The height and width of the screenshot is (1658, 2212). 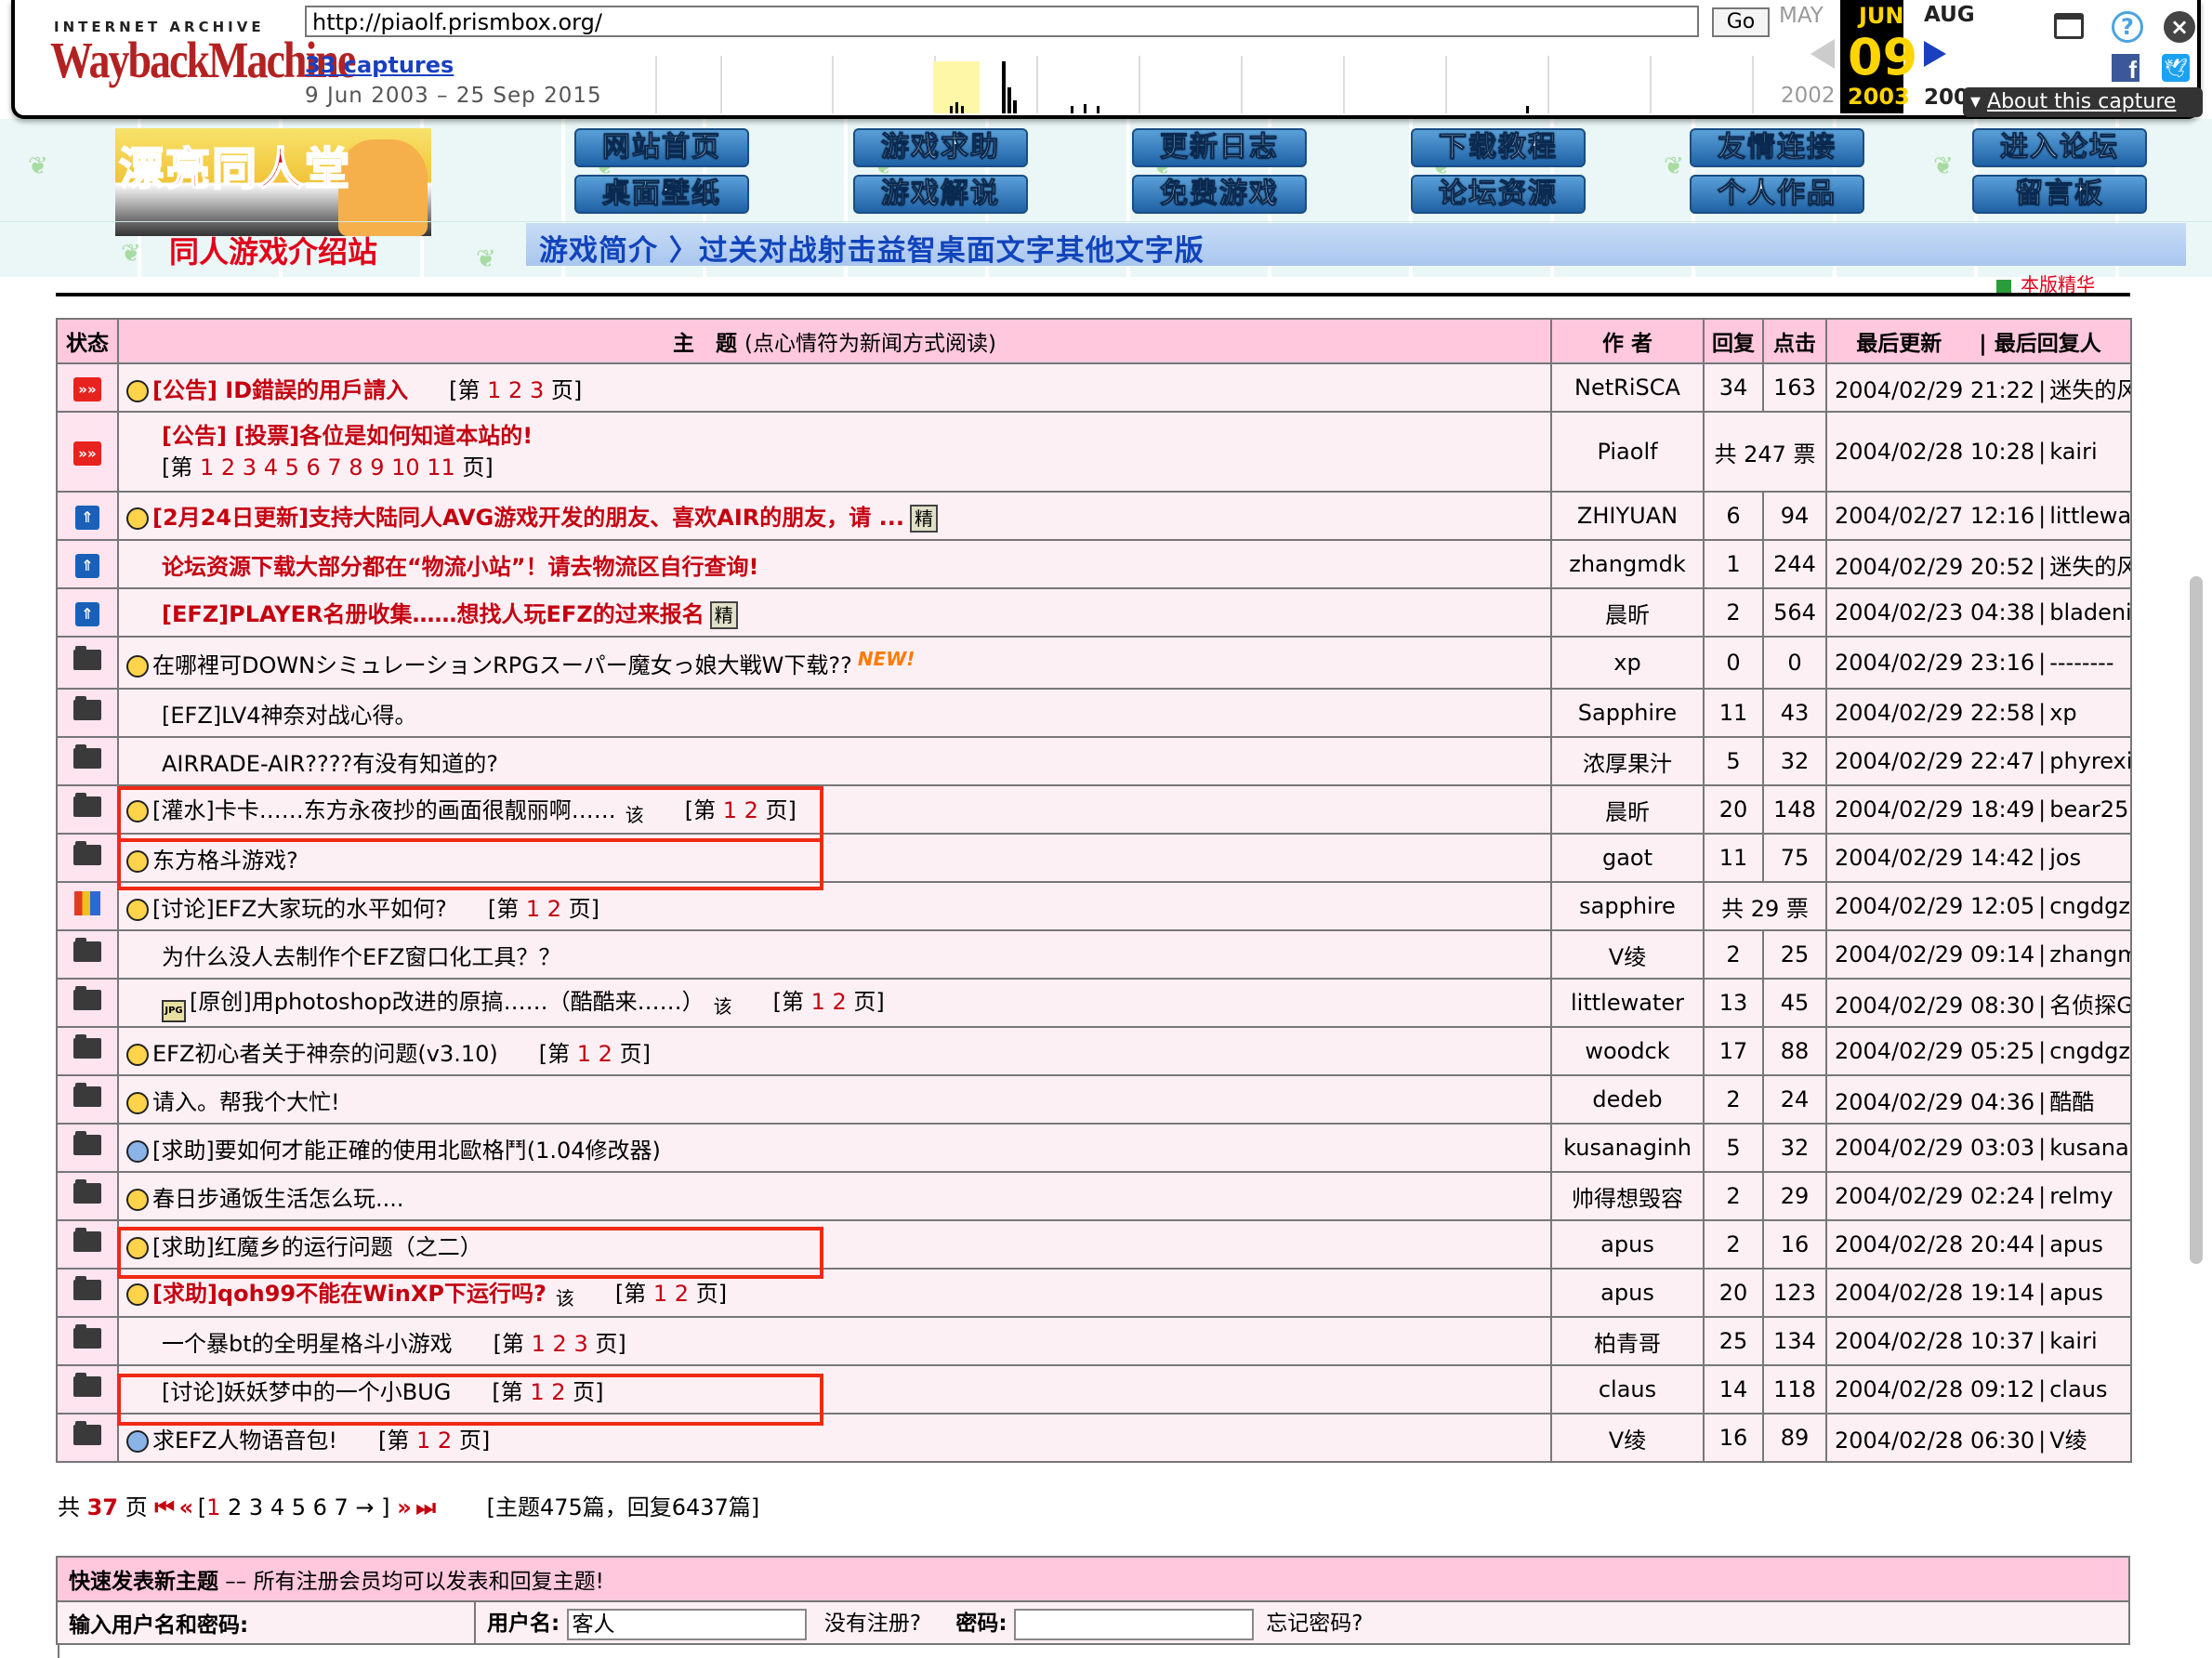 What do you see at coordinates (1627, 663) in the screenshot?
I see `author: xp` at bounding box center [1627, 663].